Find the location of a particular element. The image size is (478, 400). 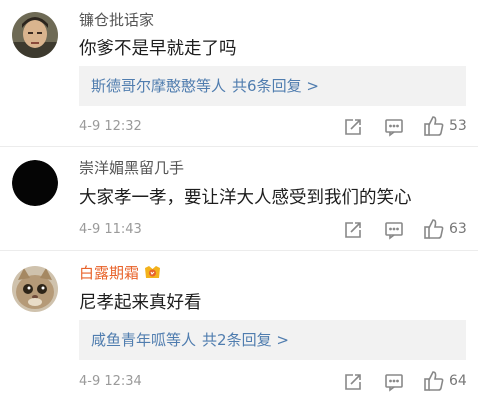

timestamp: 4-9 11:43 is located at coordinates (110, 229).